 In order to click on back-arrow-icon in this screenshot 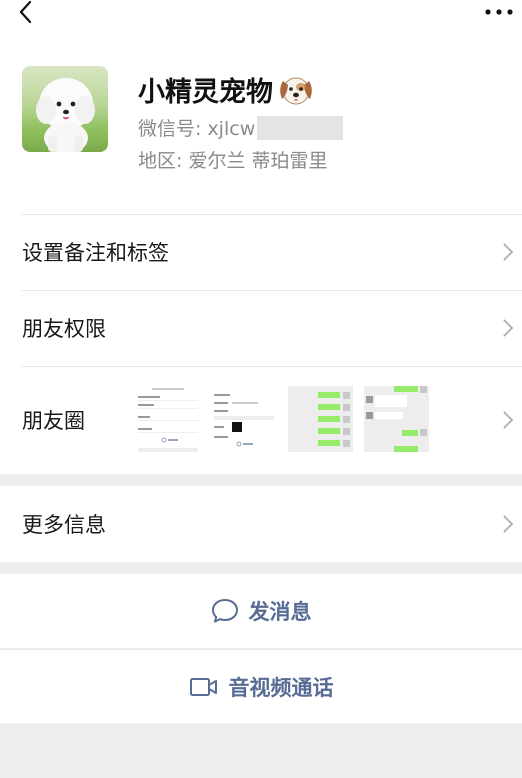, I will do `click(27, 14)`.